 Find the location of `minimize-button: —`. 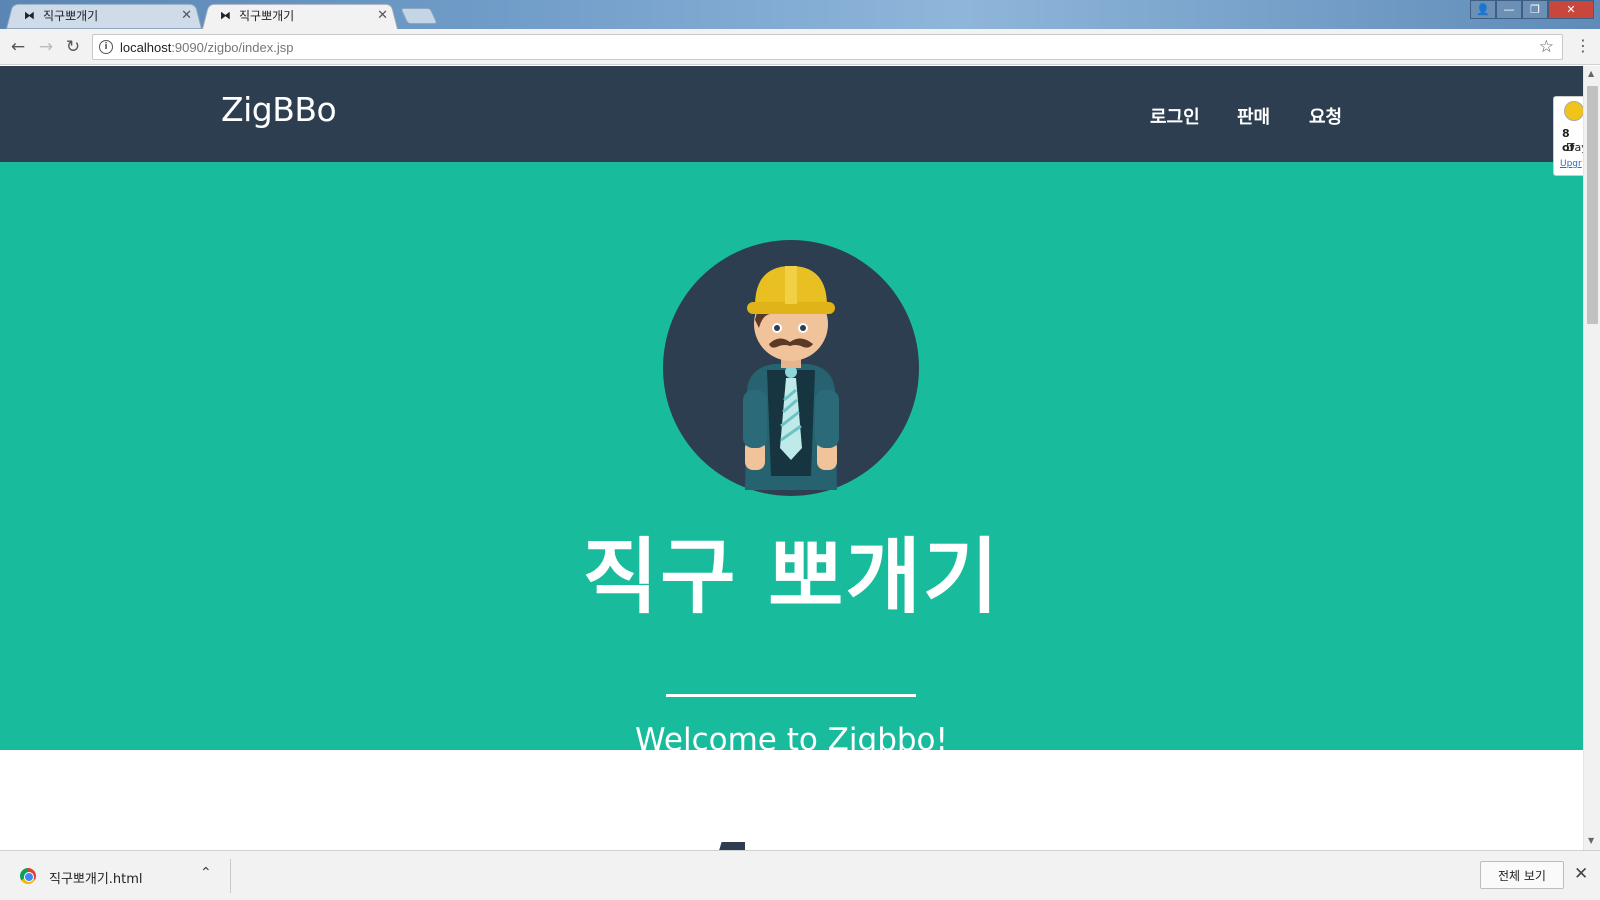

minimize-button: — is located at coordinates (1509, 9).